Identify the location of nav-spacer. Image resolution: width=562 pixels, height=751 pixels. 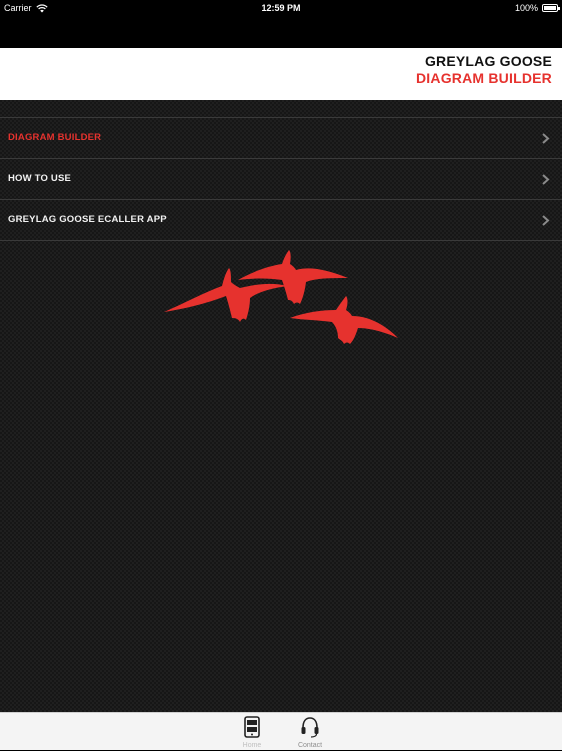
(281, 32).